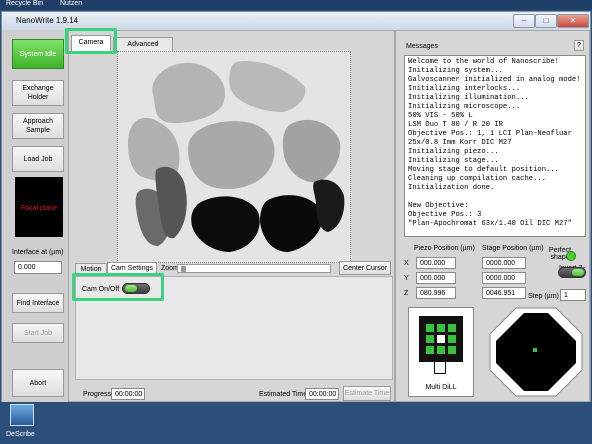 The image size is (592, 444). I want to click on find-interface-button: Find Interface, so click(38, 303).